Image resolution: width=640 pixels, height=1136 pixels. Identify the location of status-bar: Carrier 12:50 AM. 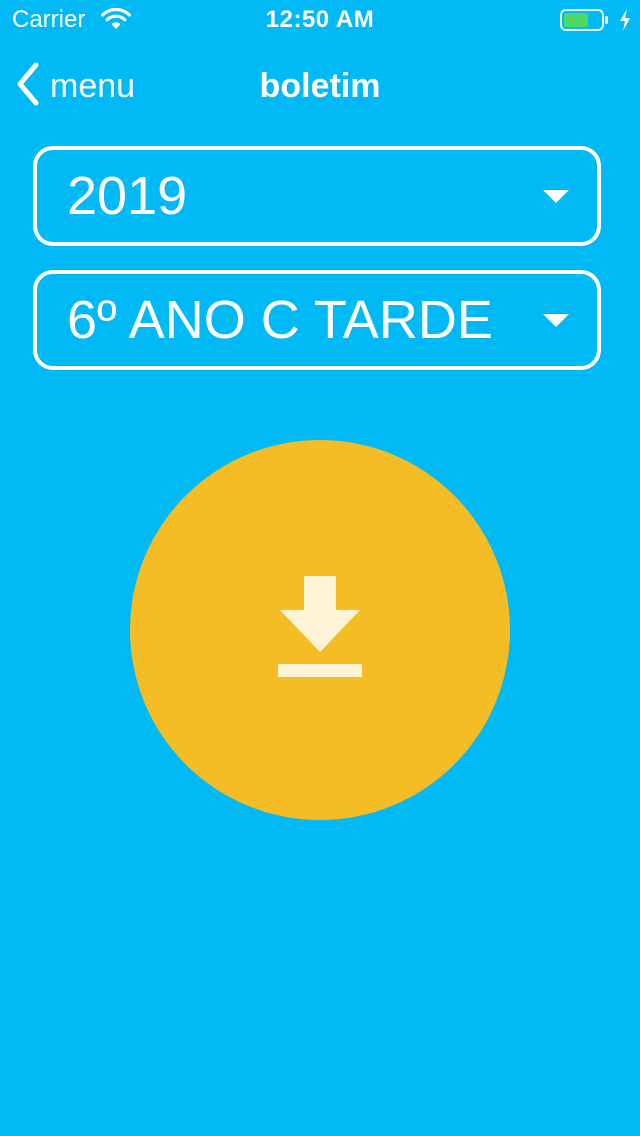
(320, 20).